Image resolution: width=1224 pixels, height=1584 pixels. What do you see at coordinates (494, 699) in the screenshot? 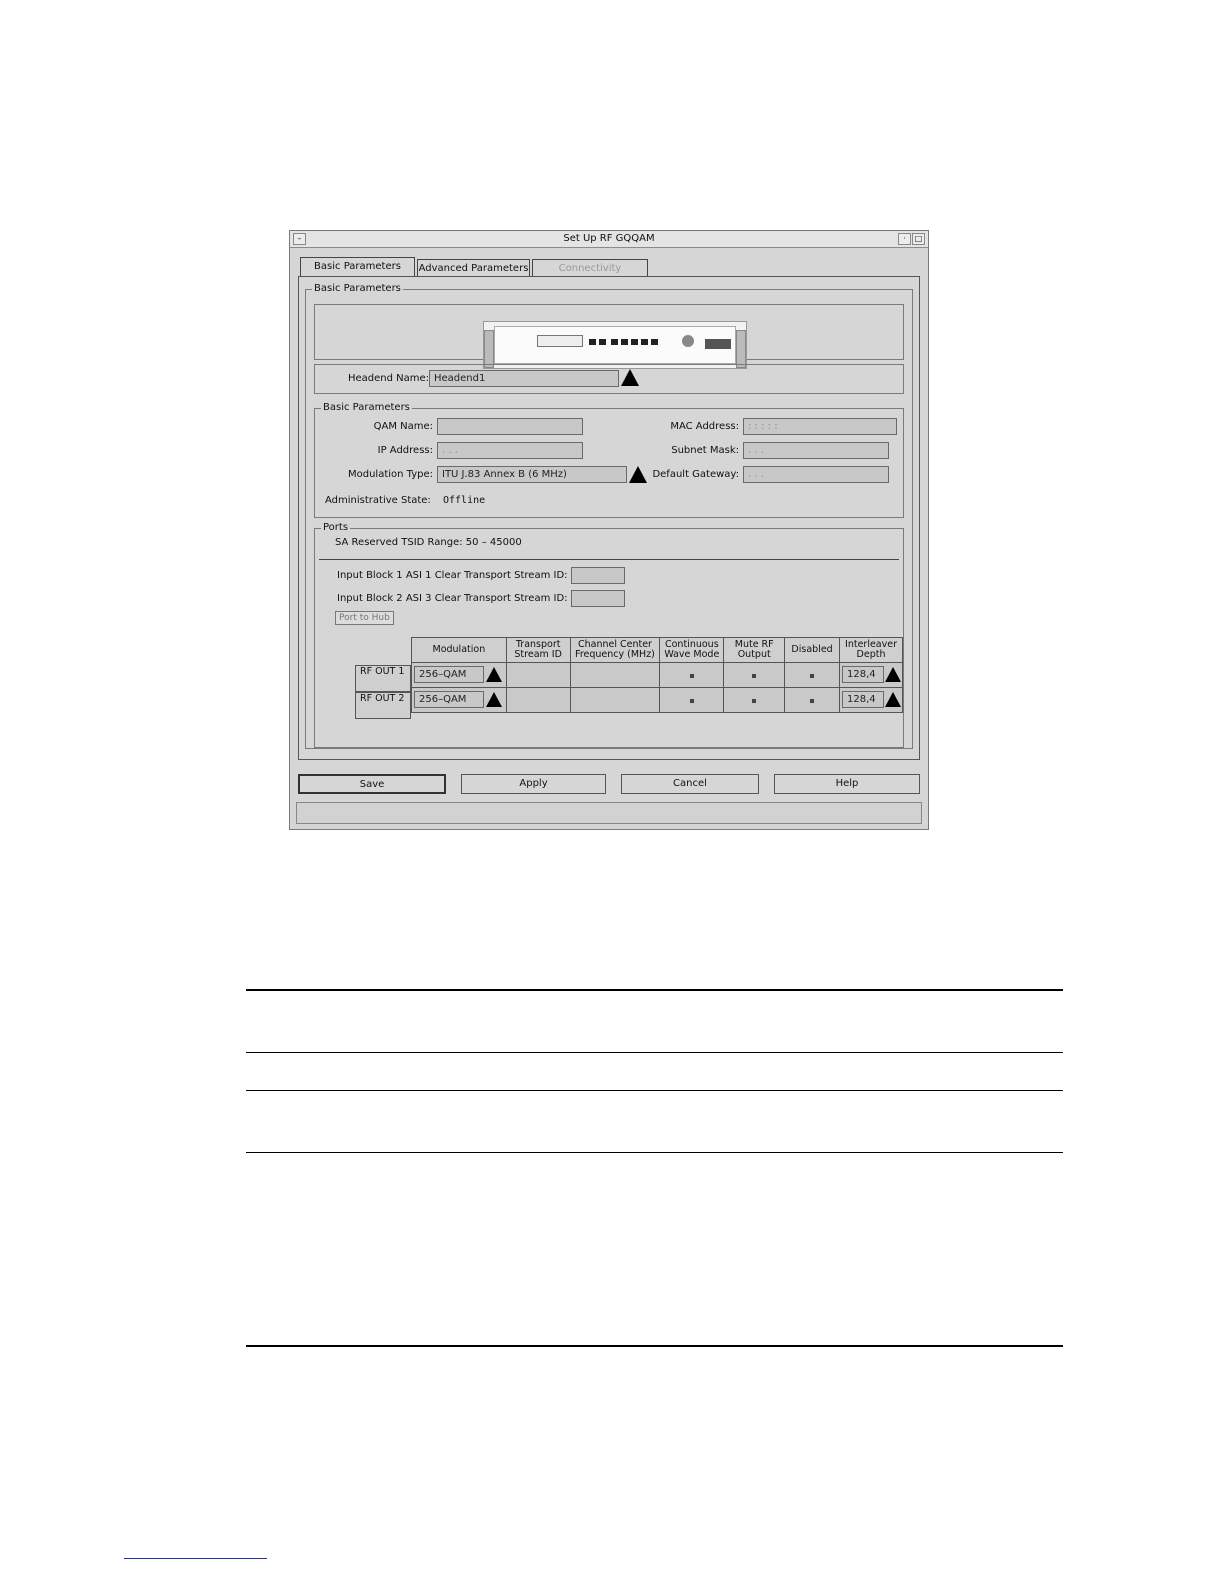
I see `rf-out-2-modulation-dropdown-arrow-icon` at bounding box center [494, 699].